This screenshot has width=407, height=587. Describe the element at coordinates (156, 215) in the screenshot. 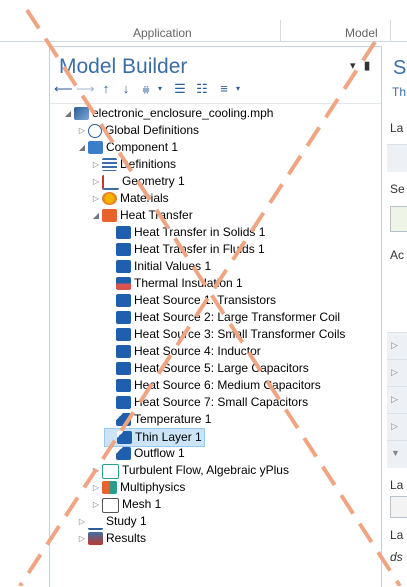

I see `tree-node-label: Heat Transfer` at that location.